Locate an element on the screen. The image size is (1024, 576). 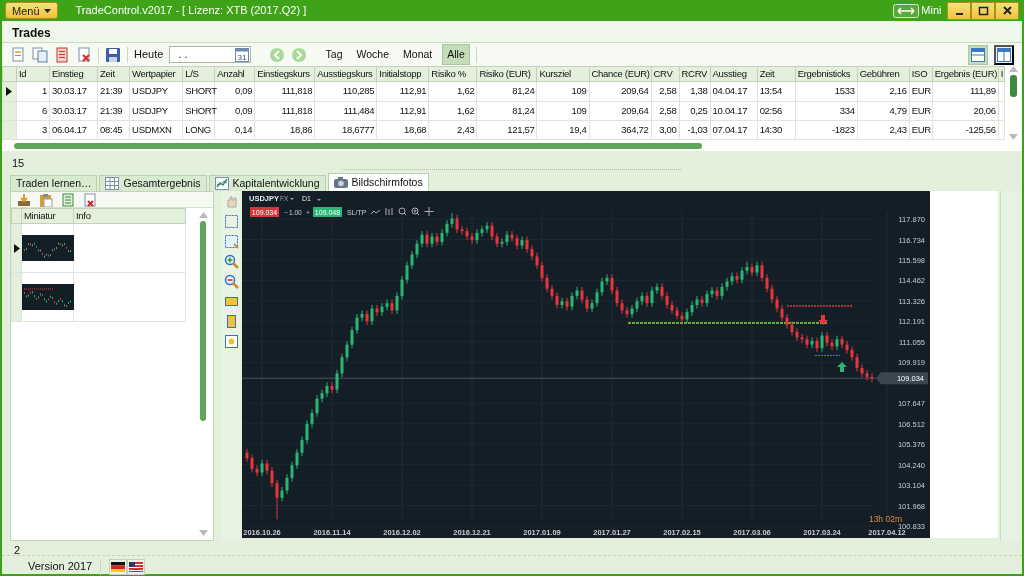
candles-icon is located at coordinates (389, 211).